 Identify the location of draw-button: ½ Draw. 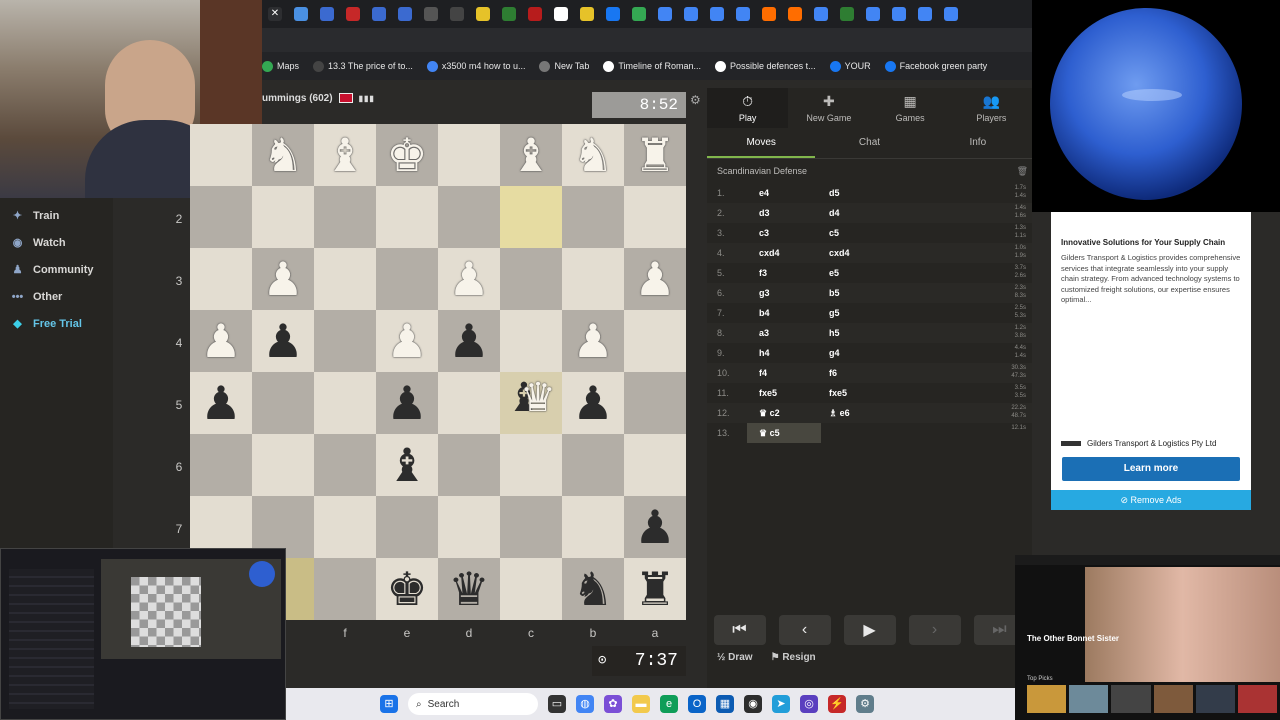
(735, 662).